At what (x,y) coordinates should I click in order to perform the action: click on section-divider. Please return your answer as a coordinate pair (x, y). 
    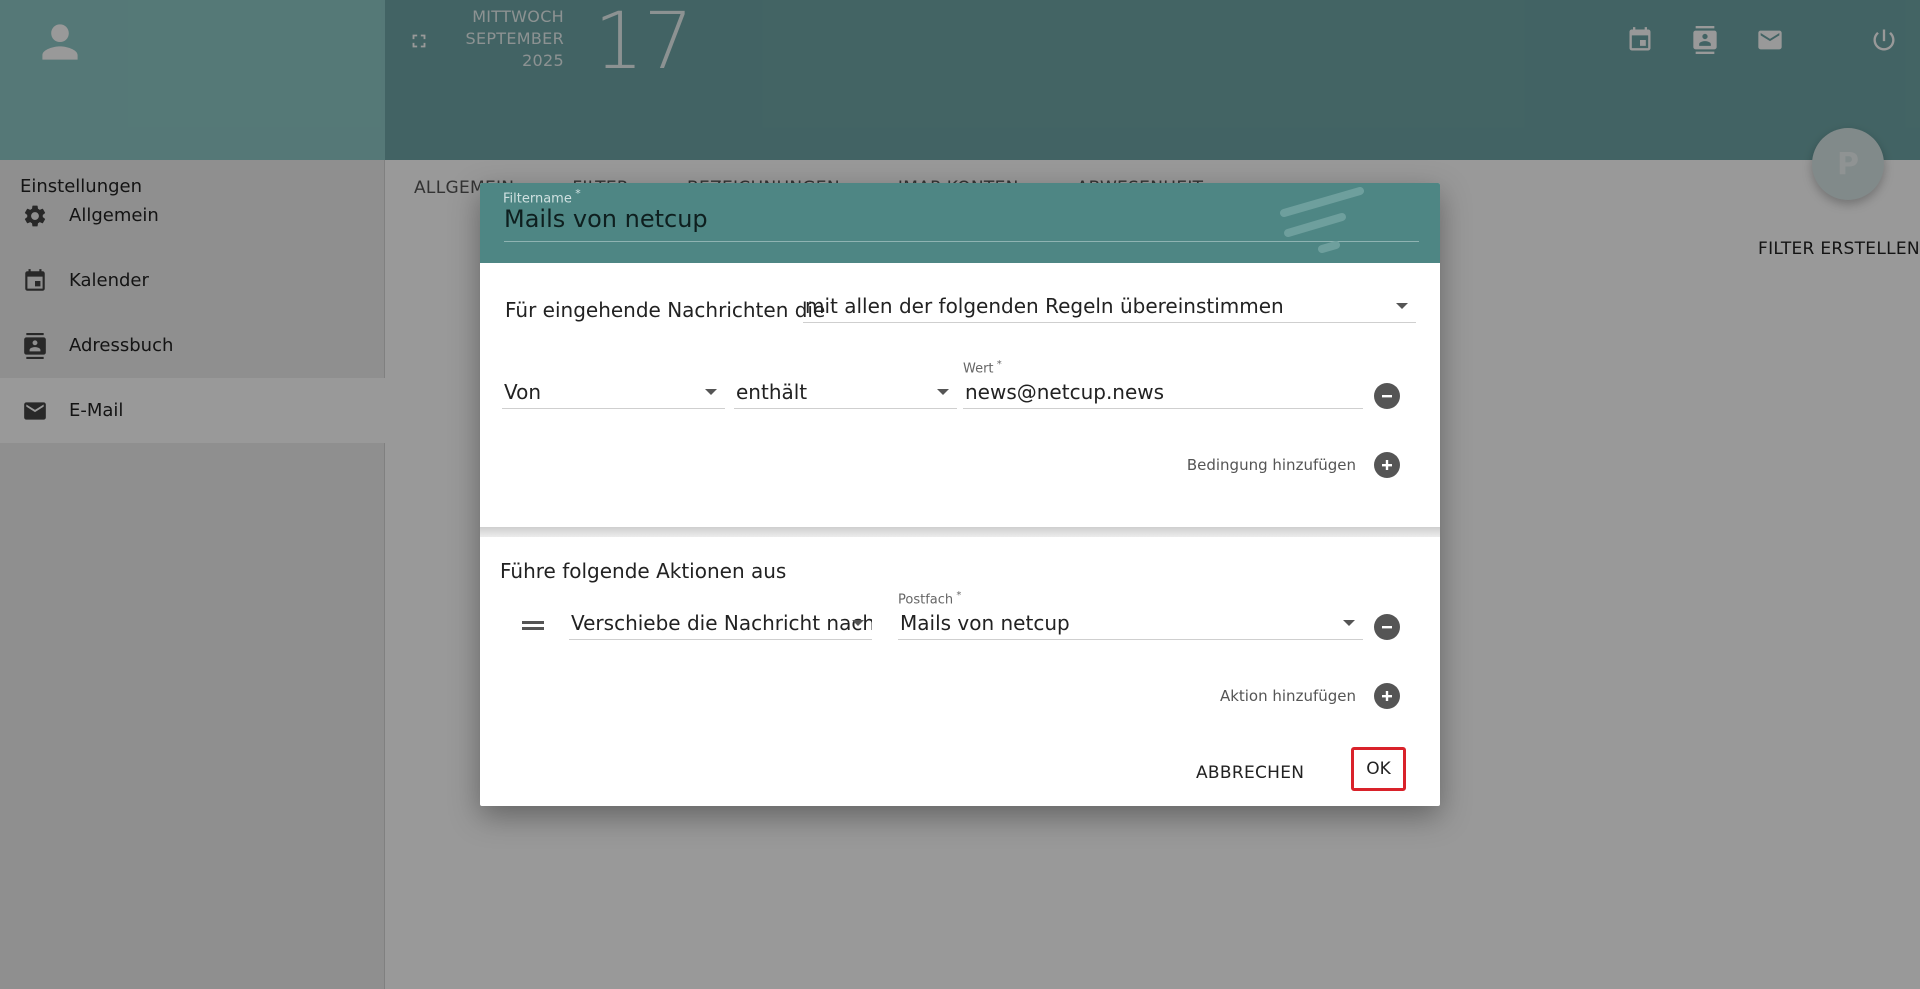
    Looking at the image, I should click on (960, 532).